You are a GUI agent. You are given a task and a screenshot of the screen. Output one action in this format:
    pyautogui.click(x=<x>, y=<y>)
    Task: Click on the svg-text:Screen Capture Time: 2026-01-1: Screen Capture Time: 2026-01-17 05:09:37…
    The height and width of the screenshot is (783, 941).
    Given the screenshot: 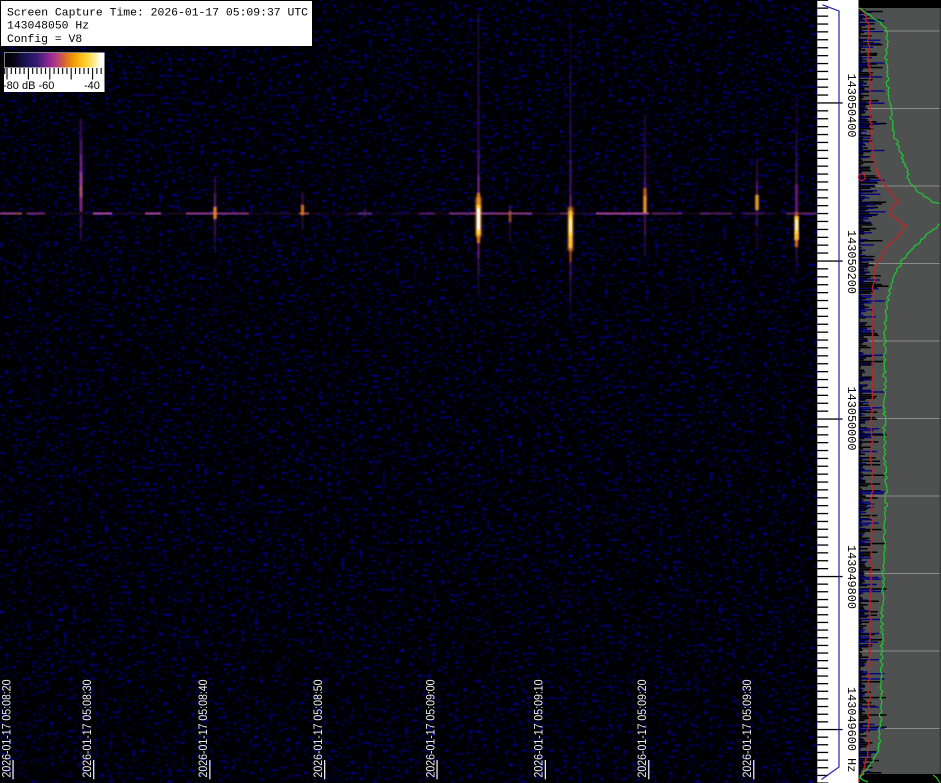 What is the action you would take?
    pyautogui.click(x=157, y=13)
    